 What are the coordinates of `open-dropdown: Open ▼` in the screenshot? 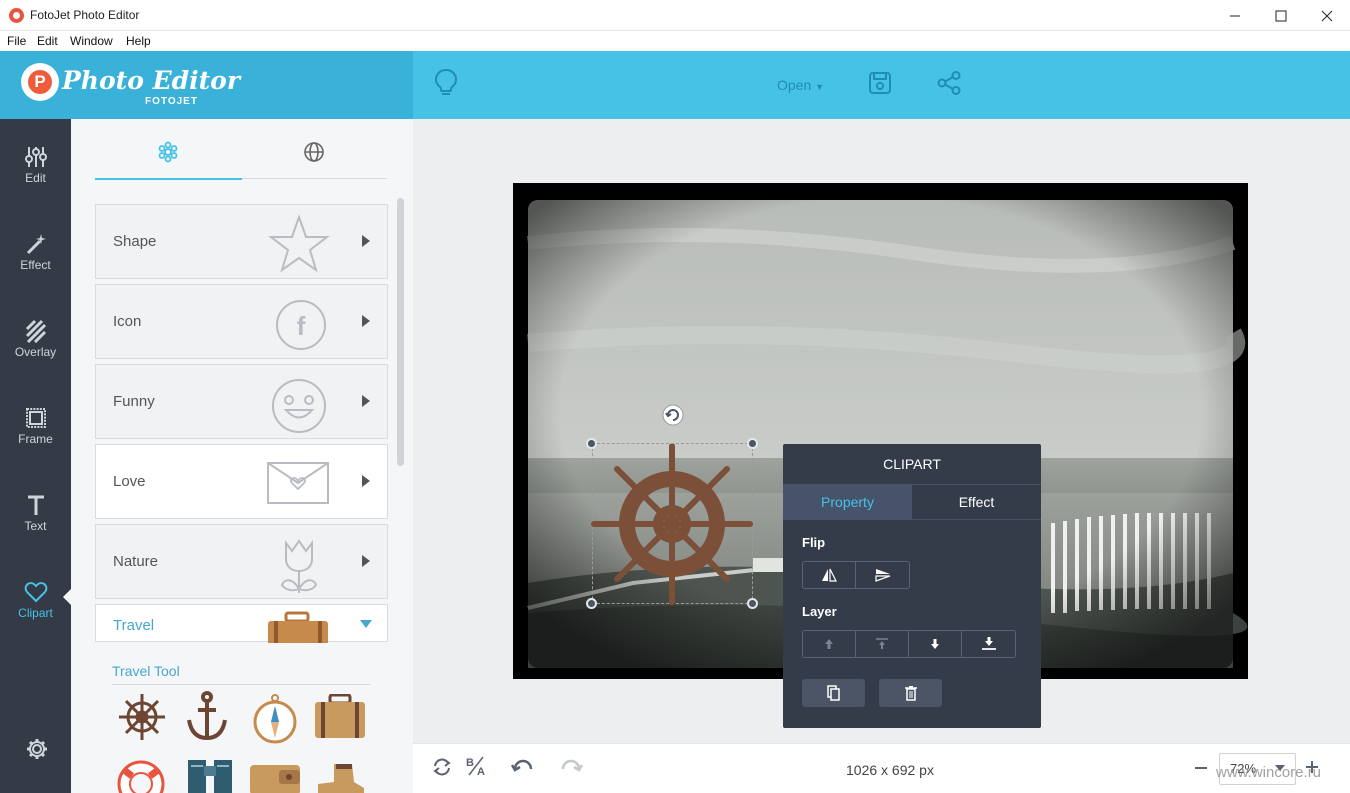 It's located at (800, 85).